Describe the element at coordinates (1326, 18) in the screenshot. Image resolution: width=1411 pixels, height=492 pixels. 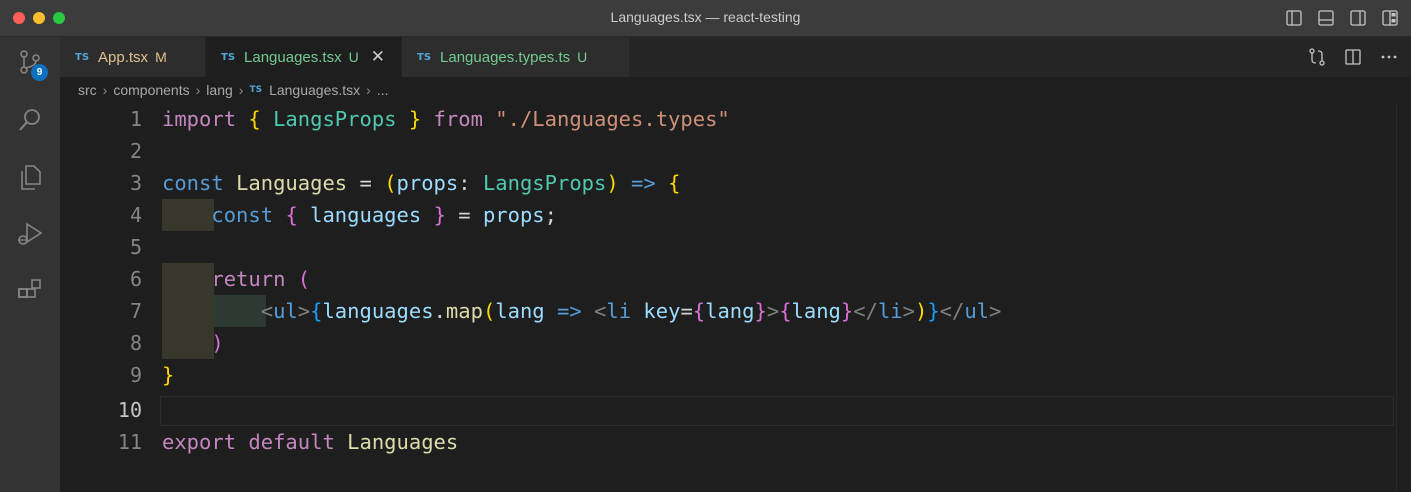
I see `toggle-panel-icon` at that location.